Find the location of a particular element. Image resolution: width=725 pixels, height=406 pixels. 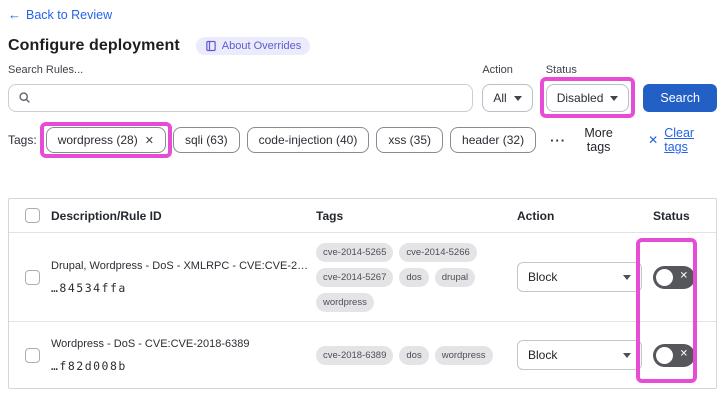

rule-tag: drupal is located at coordinates (455, 277).